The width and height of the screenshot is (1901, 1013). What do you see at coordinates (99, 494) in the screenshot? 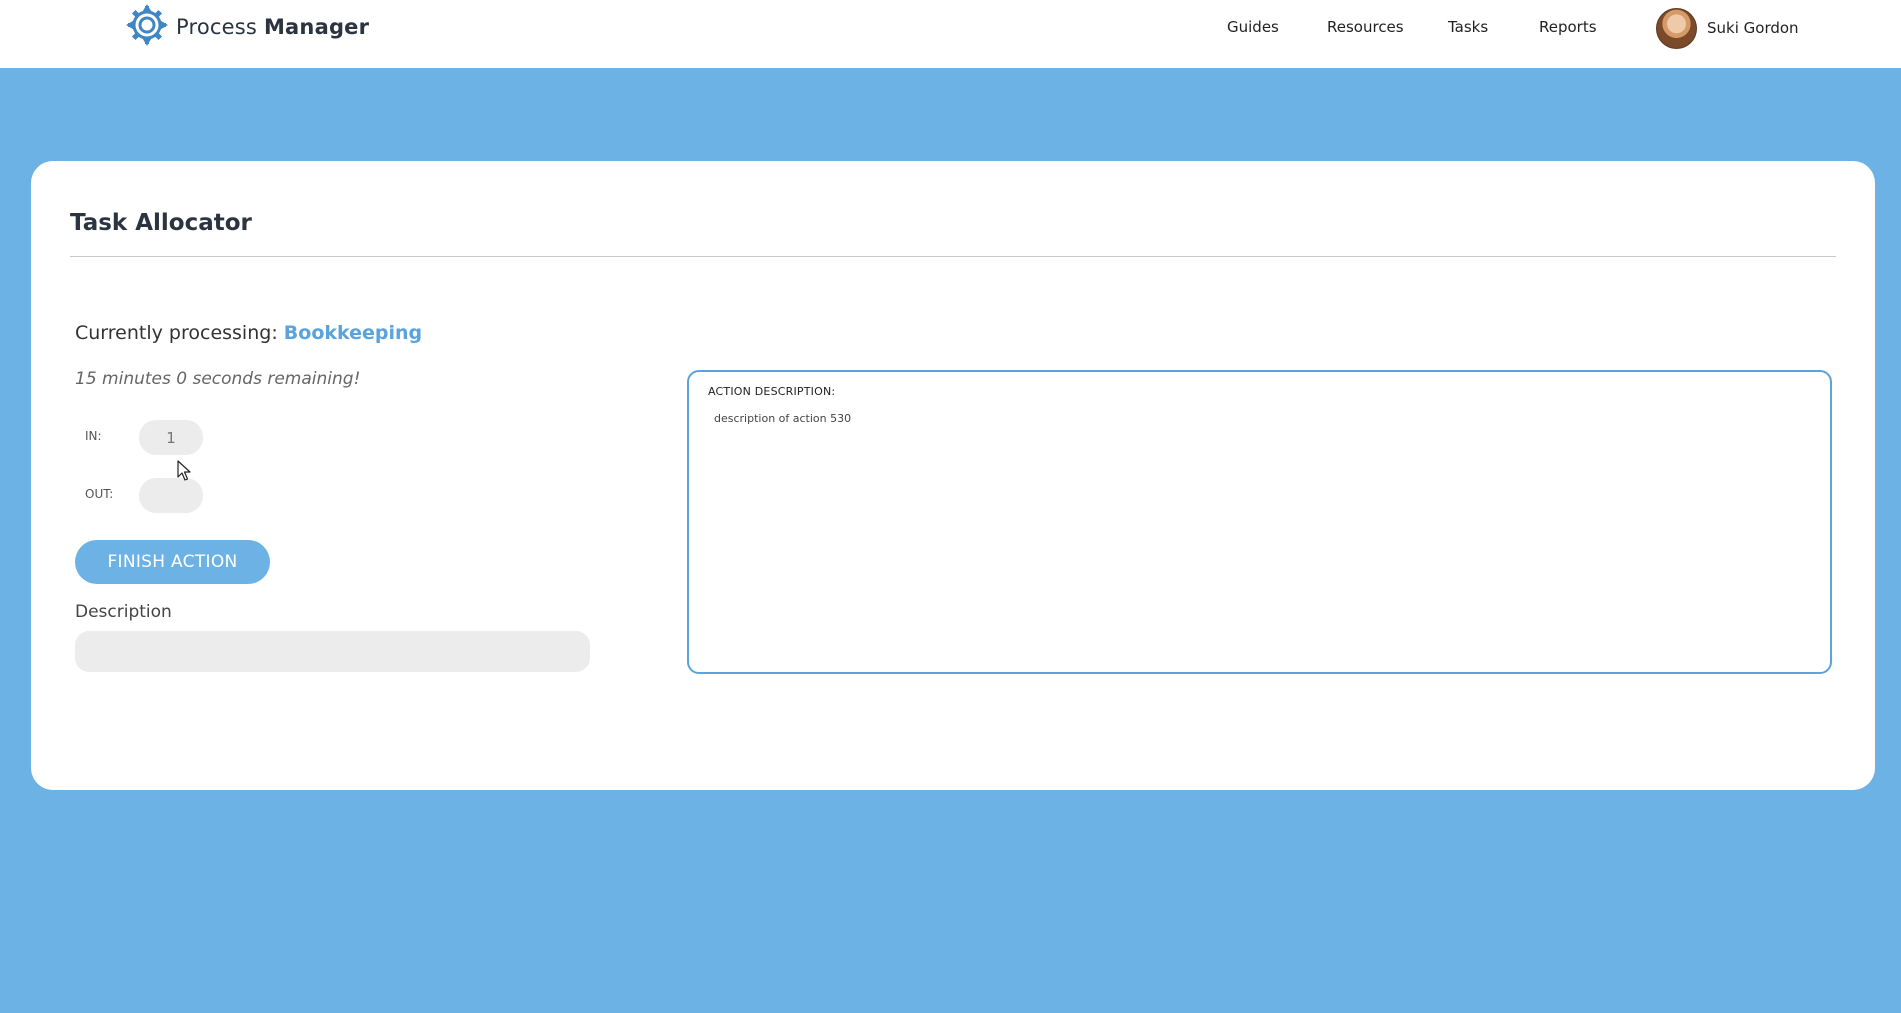
I see `out-label: OUT:` at bounding box center [99, 494].